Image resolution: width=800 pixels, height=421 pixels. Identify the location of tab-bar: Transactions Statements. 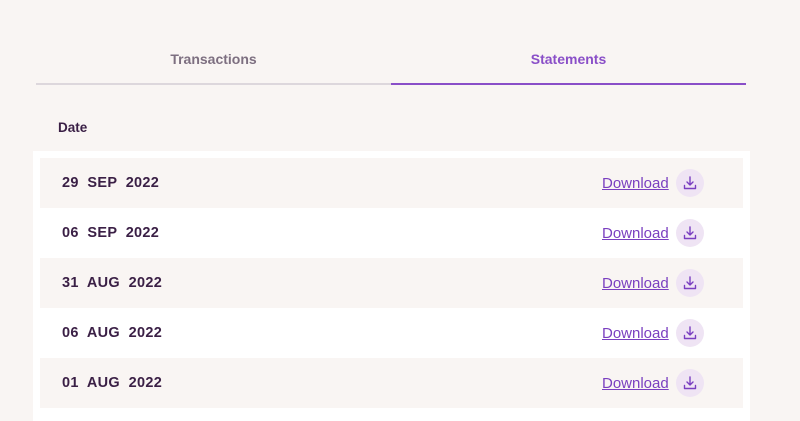
(391, 61).